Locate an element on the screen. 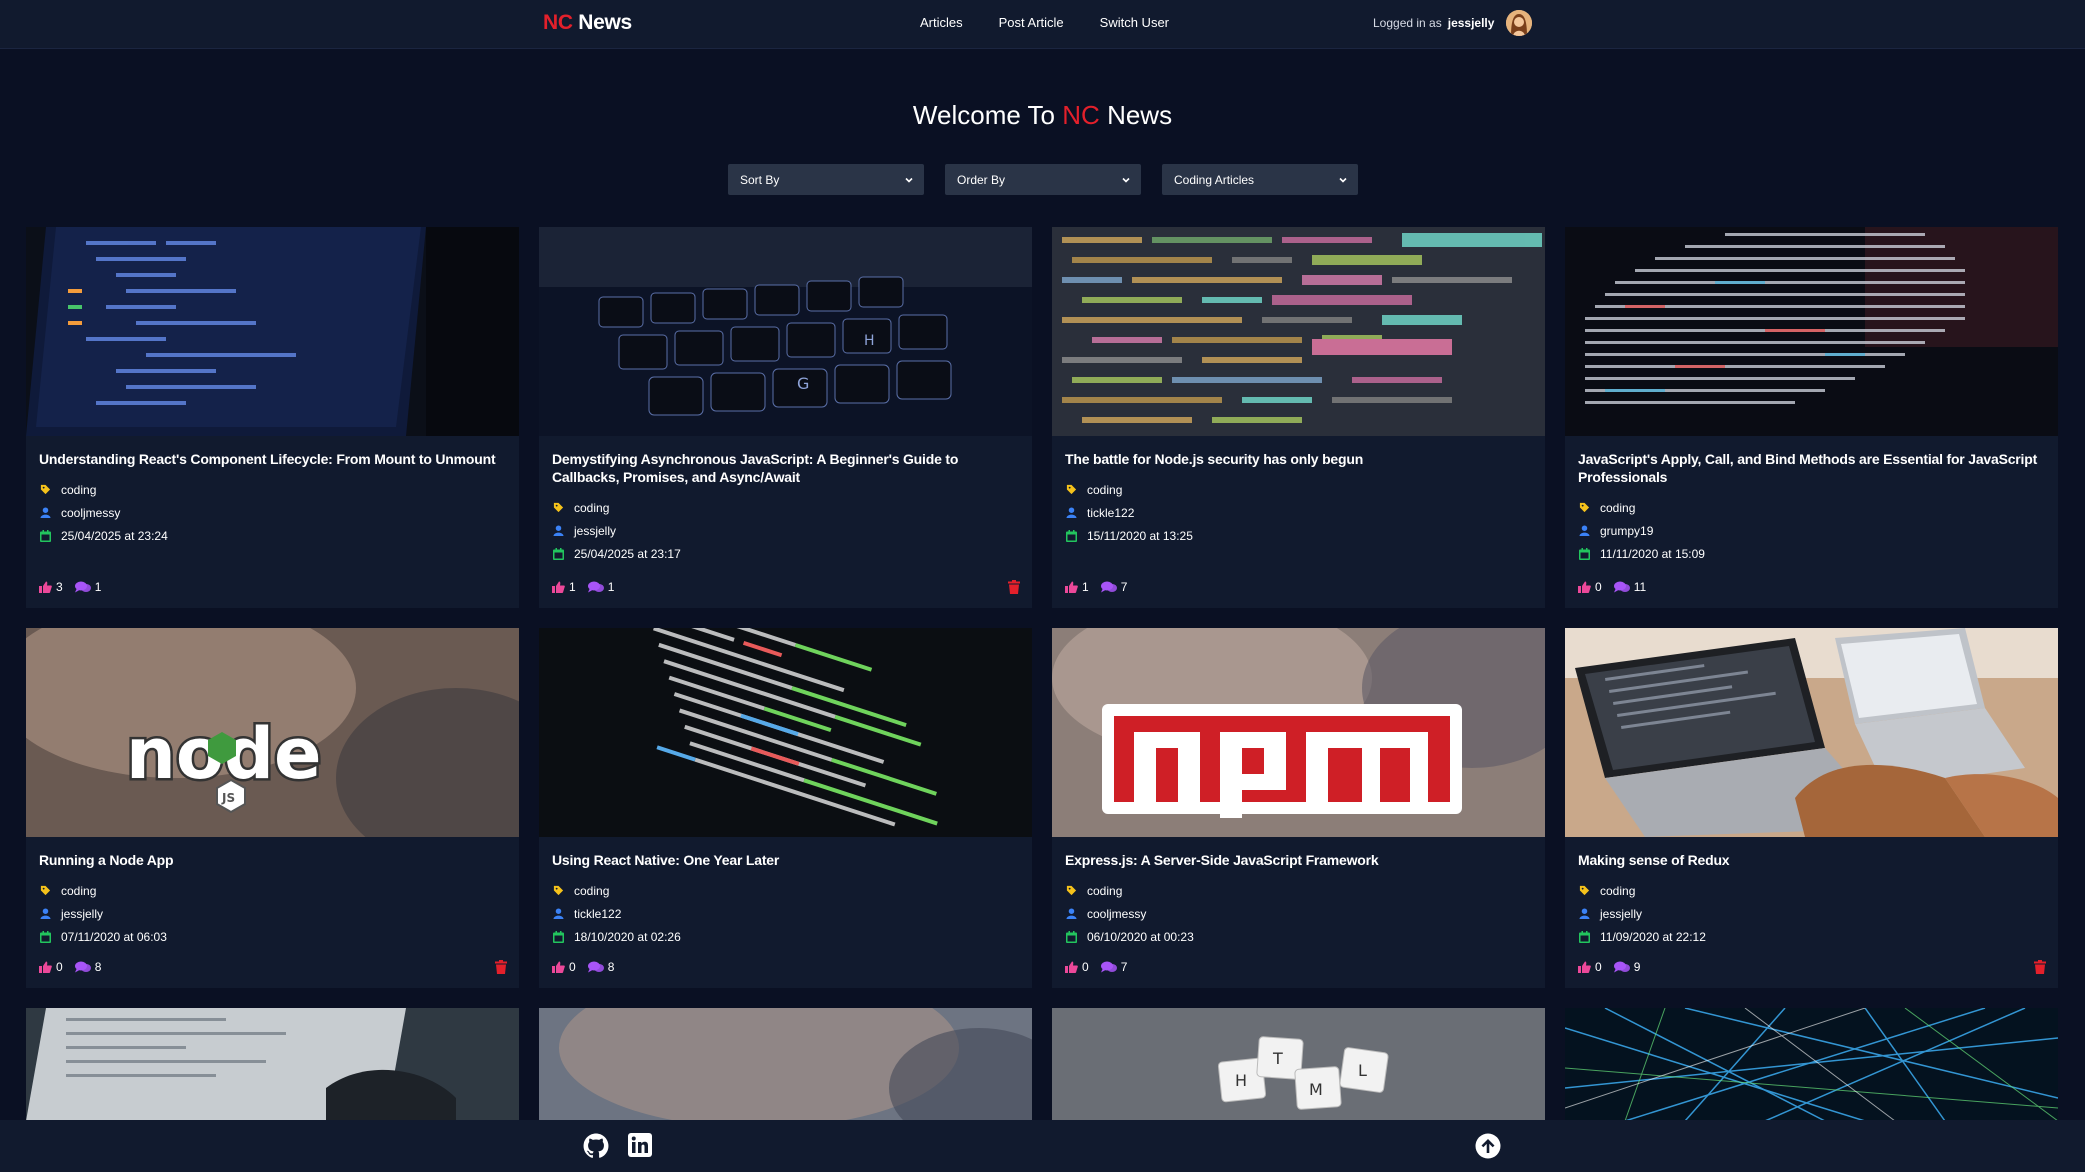 The width and height of the screenshot is (2085, 1172). article-image-colorful-code is located at coordinates (1298, 331).